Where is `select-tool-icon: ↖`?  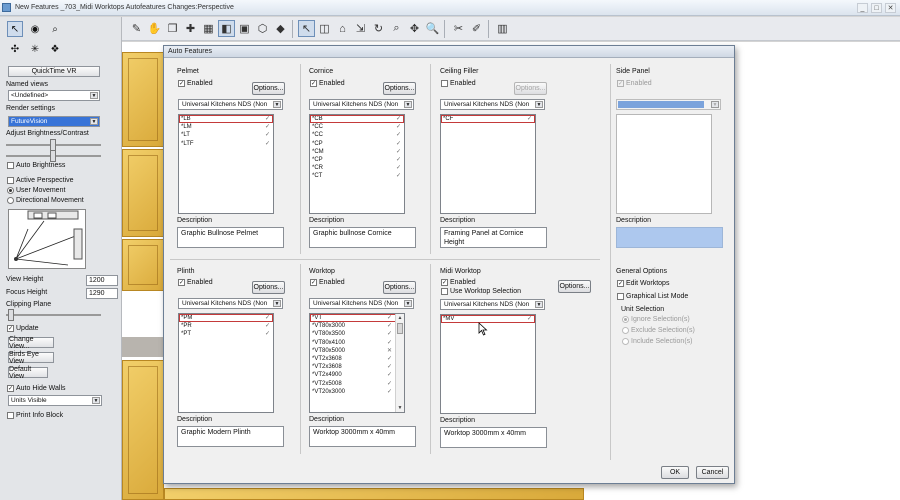 select-tool-icon: ↖ is located at coordinates (15, 29).